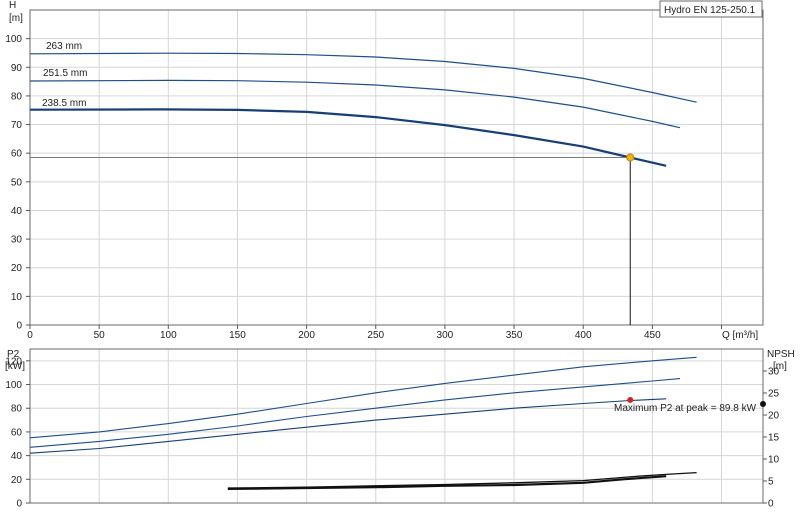  I want to click on npsh-y-tick-label: 15, so click(774, 438).